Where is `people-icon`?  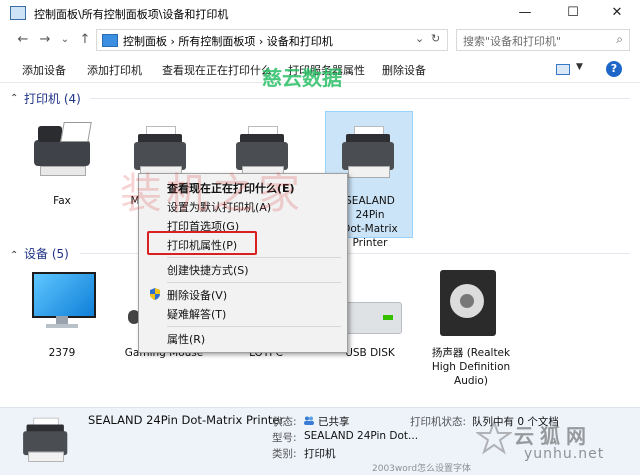 people-icon is located at coordinates (309, 420).